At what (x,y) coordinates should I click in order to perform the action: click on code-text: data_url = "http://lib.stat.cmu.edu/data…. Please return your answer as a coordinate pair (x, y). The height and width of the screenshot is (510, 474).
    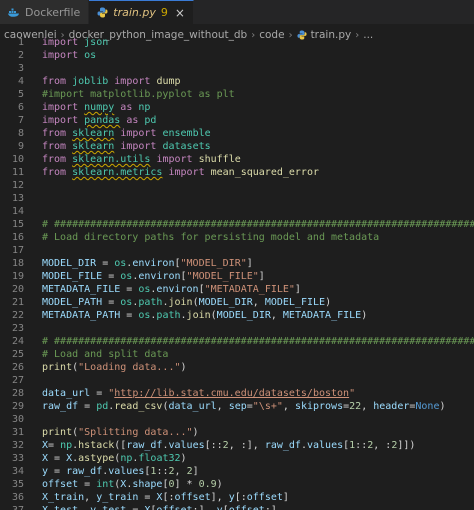
    Looking at the image, I should click on (198, 393).